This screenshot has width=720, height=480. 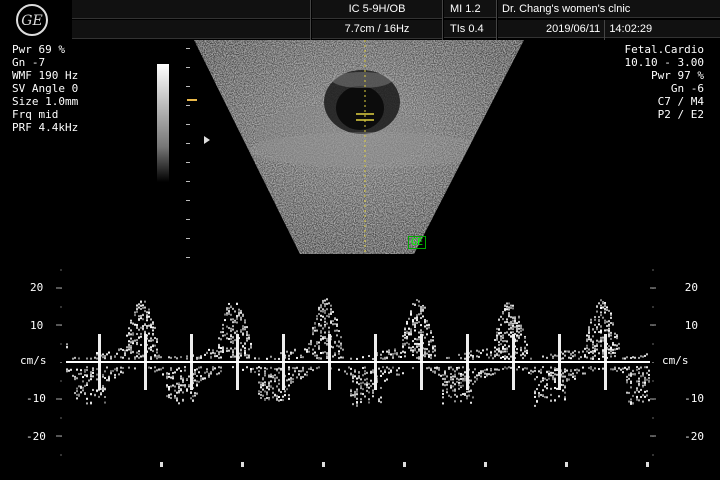 I want to click on header-blank-top, so click(x=191, y=9).